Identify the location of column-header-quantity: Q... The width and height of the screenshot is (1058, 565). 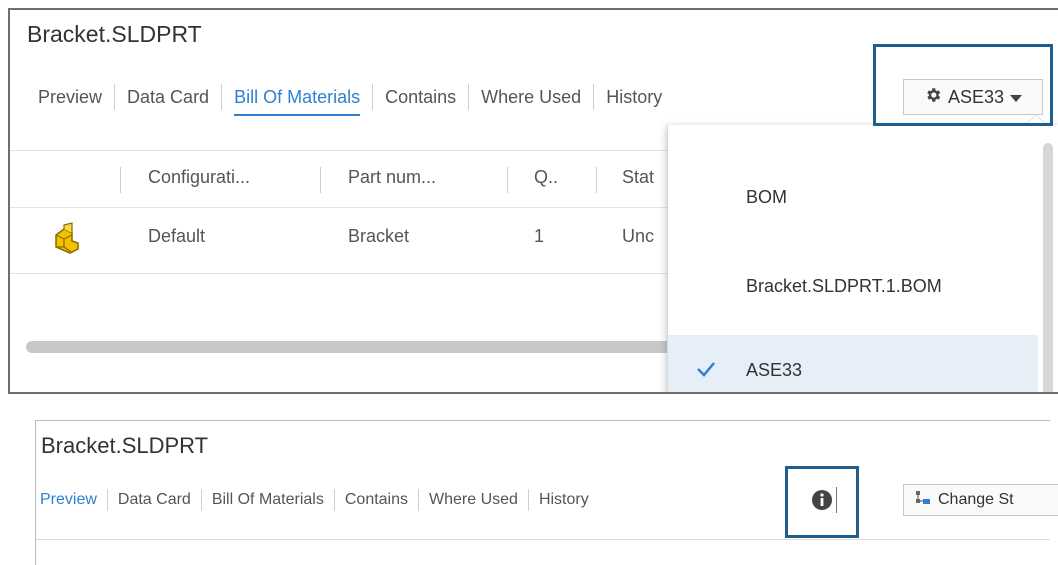
(546, 177).